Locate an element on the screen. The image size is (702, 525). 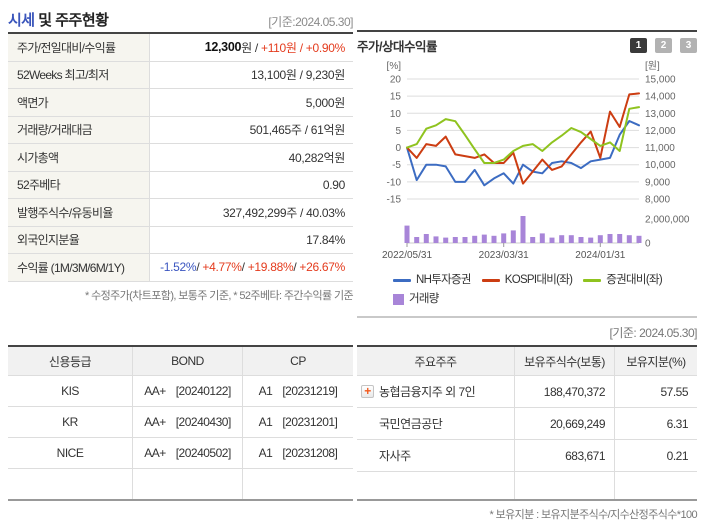
row-value: 12,300 원 / +110원 / +0.90% is located at coordinates (251, 47).